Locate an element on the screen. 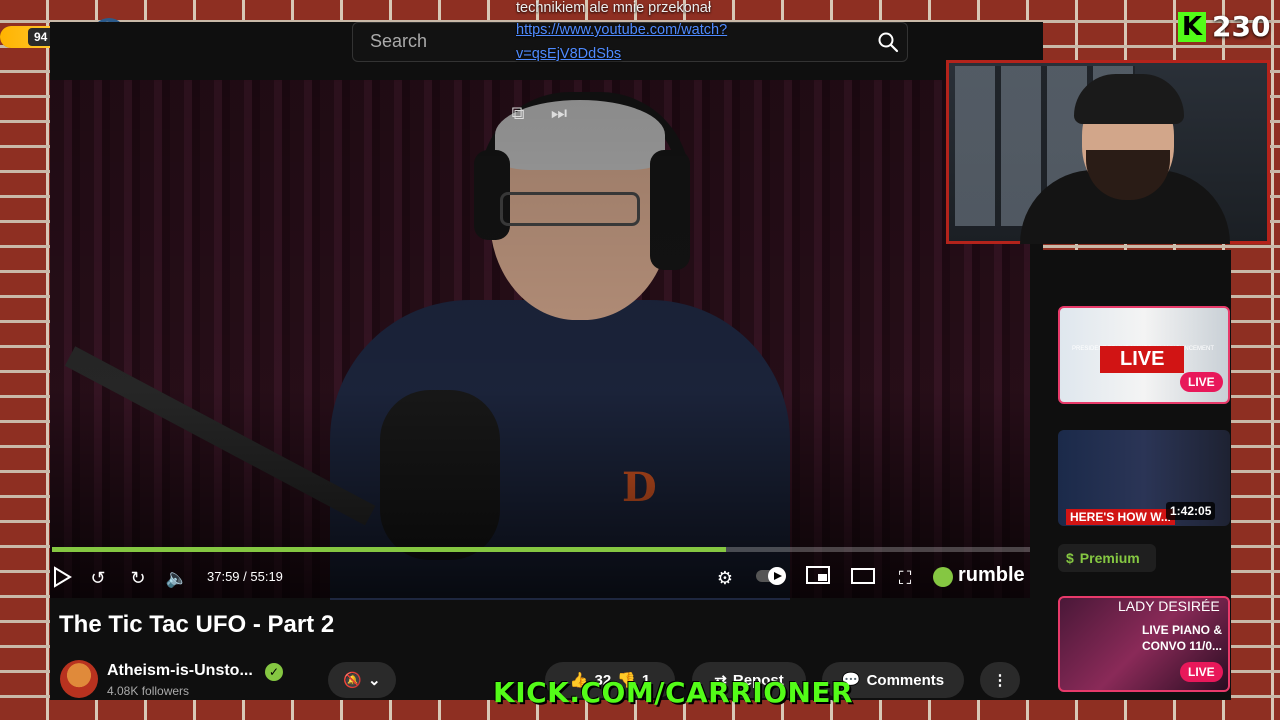  video-duration: 1:42:05 is located at coordinates (1191, 511).